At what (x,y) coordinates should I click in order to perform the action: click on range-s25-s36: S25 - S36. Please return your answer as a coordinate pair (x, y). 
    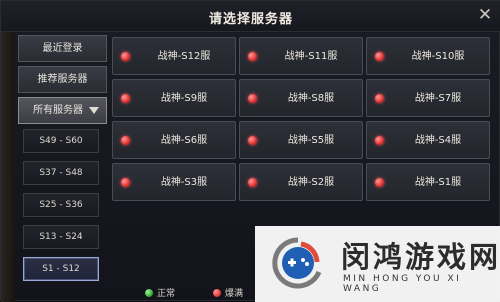
    Looking at the image, I should click on (61, 205).